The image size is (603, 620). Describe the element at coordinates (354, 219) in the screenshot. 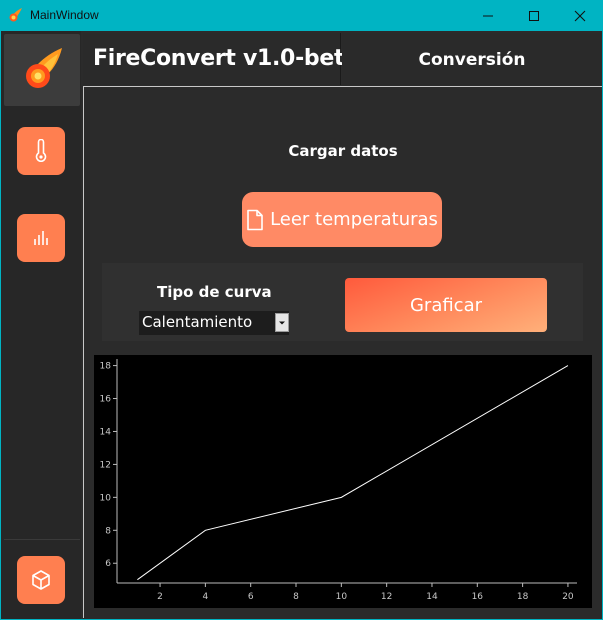

I see `read-temperatures-label: Leer temperaturas` at that location.